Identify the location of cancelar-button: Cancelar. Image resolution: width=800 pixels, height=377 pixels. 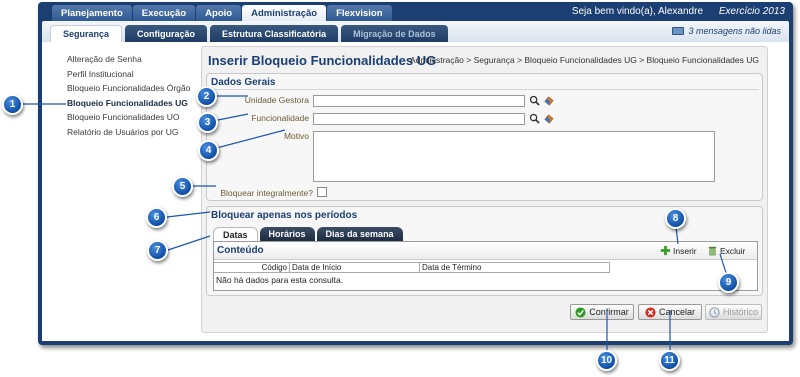
(670, 312).